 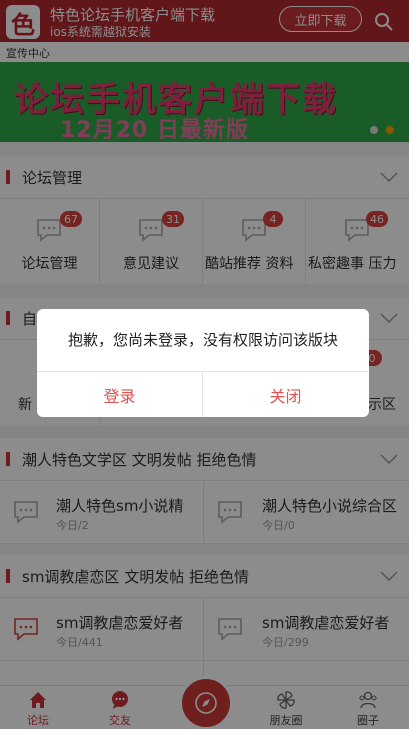 What do you see at coordinates (285, 394) in the screenshot?
I see `close-button: 关闭` at bounding box center [285, 394].